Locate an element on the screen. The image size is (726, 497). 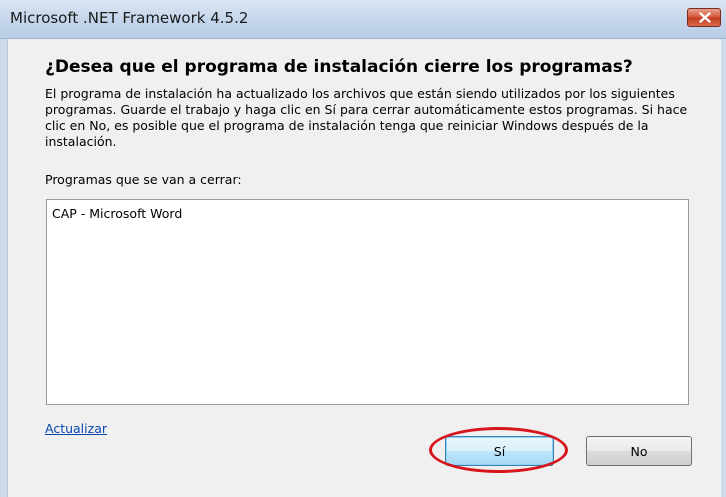
programs-list-label: Programas que se van a cerrar: is located at coordinates (143, 179).